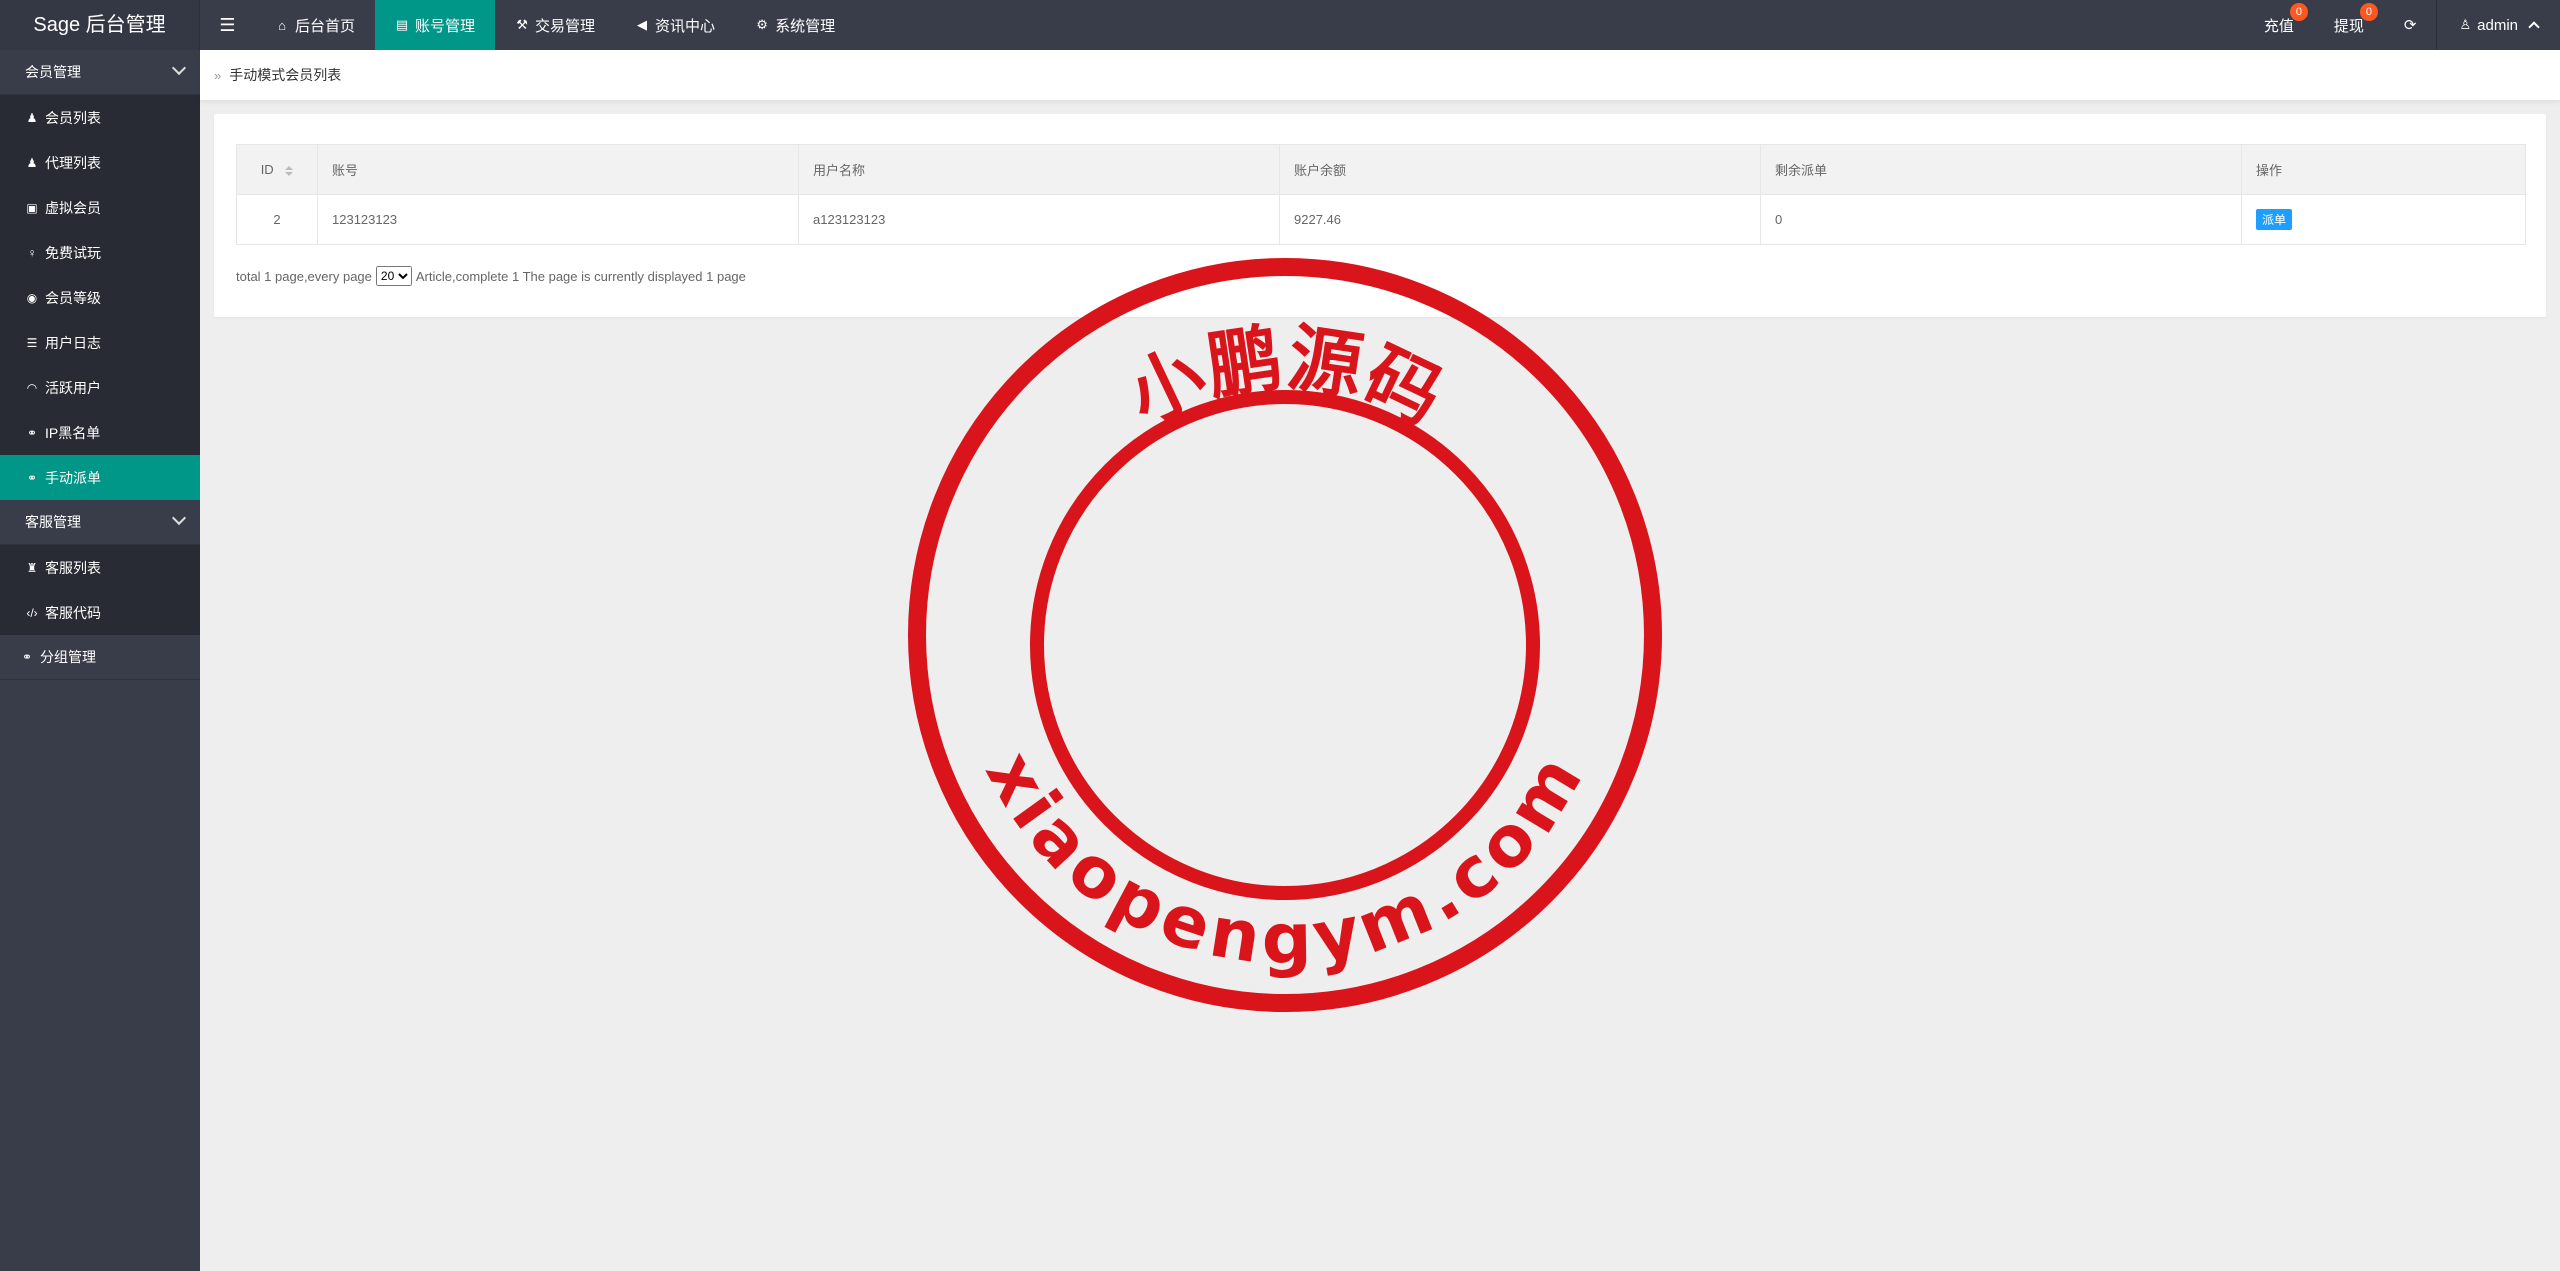 Image resolution: width=2560 pixels, height=1271 pixels. I want to click on menu-toggle-icon: ☰, so click(227, 25).